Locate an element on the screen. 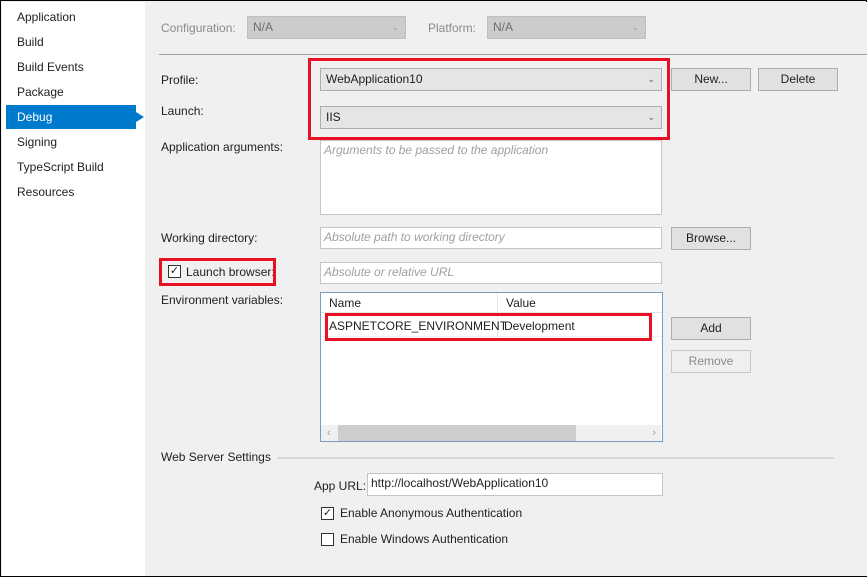 The width and height of the screenshot is (867, 577). app-url-input: http://localhost/WebApplication10 is located at coordinates (515, 484).